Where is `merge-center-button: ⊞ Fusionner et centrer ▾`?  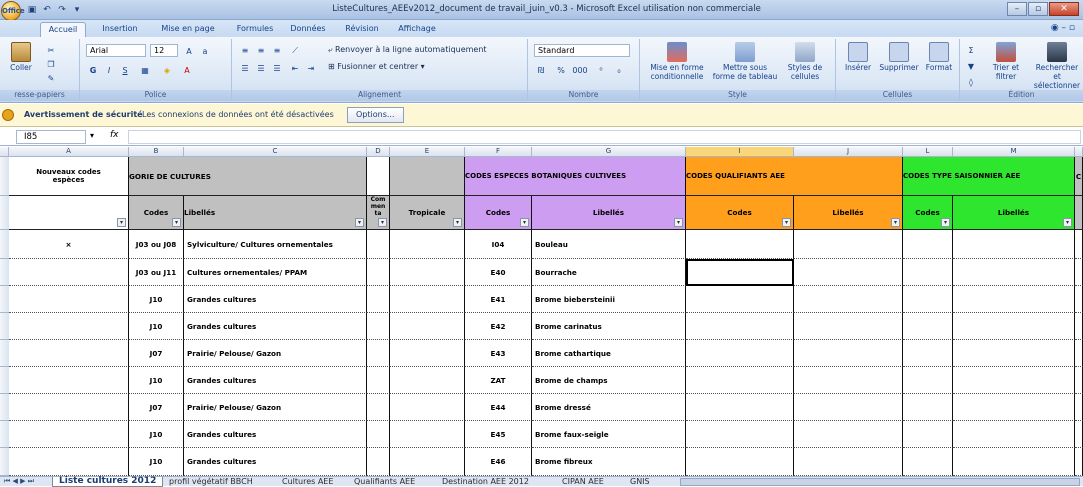
merge-center-button: ⊞ Fusionner et centrer ▾ is located at coordinates (376, 67).